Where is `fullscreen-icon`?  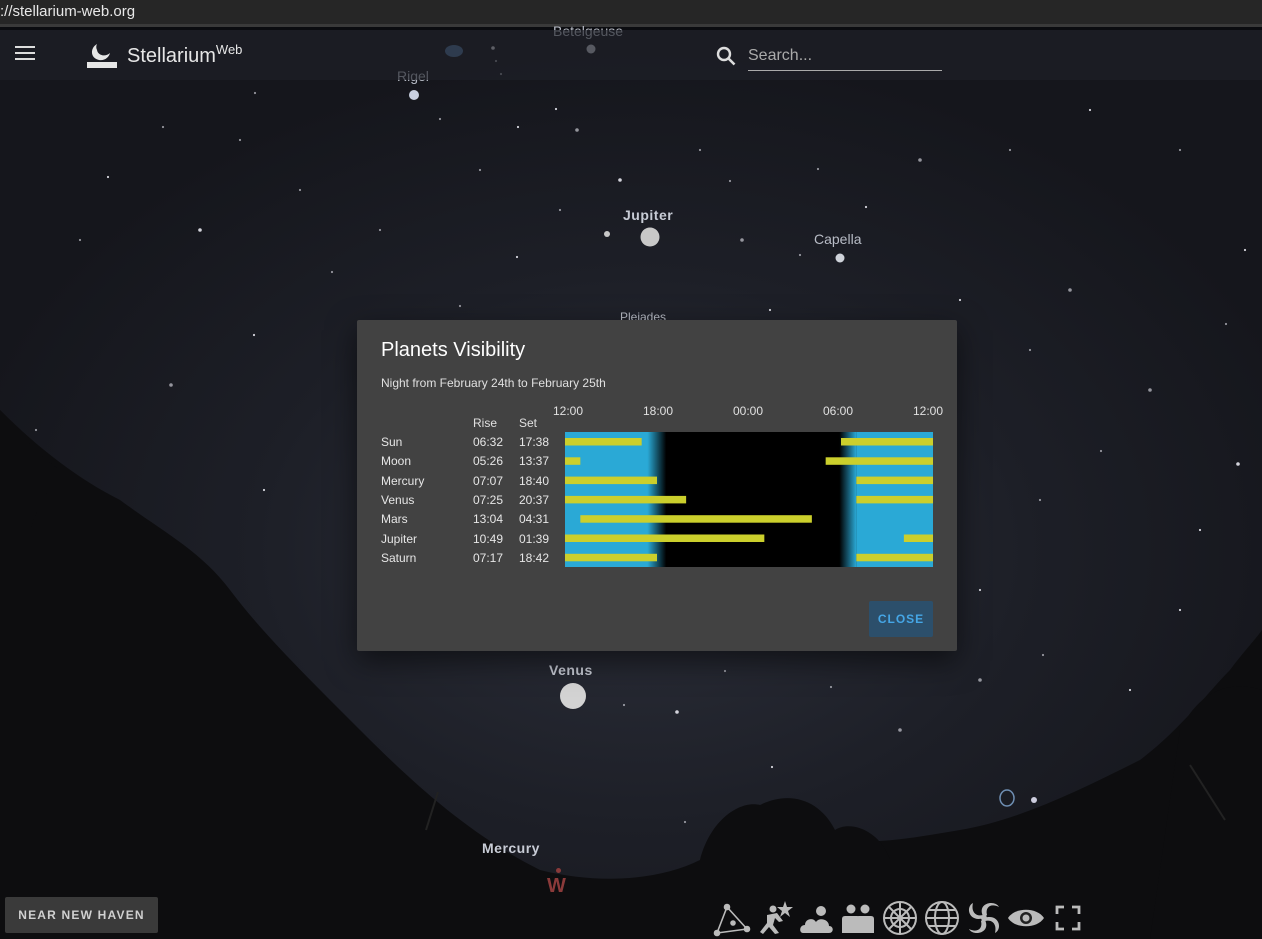
fullscreen-icon is located at coordinates (1068, 918).